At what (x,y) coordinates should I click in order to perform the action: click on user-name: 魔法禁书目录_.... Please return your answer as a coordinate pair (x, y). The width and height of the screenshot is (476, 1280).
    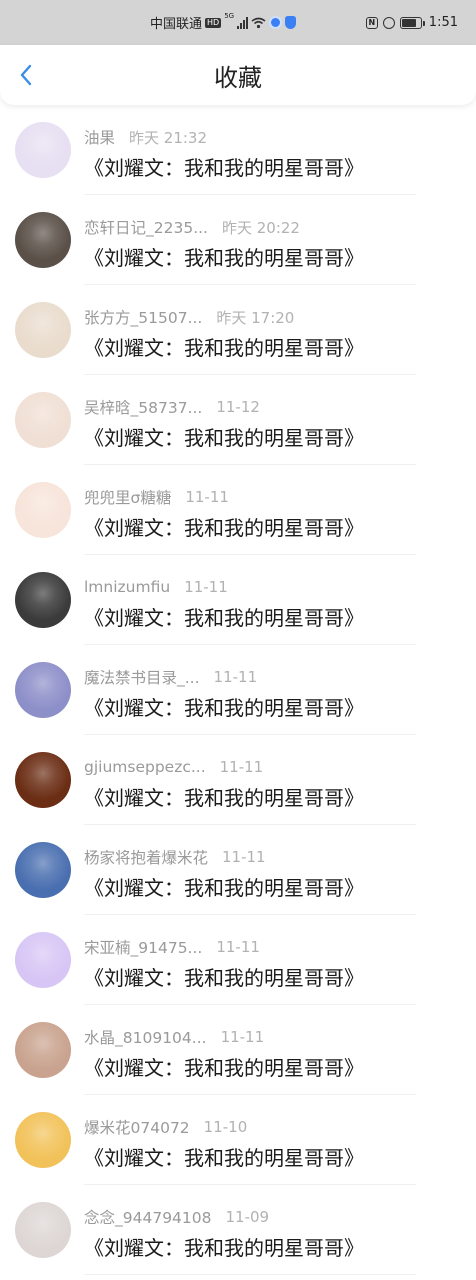
    Looking at the image, I should click on (142, 677).